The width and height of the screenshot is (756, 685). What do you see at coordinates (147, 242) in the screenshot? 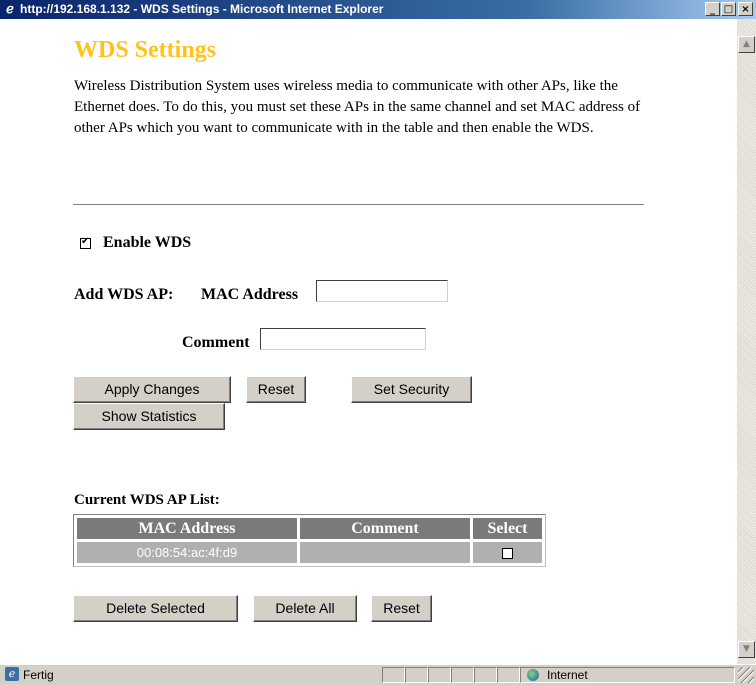
I see `enable-wds-label: Enable WDS` at bounding box center [147, 242].